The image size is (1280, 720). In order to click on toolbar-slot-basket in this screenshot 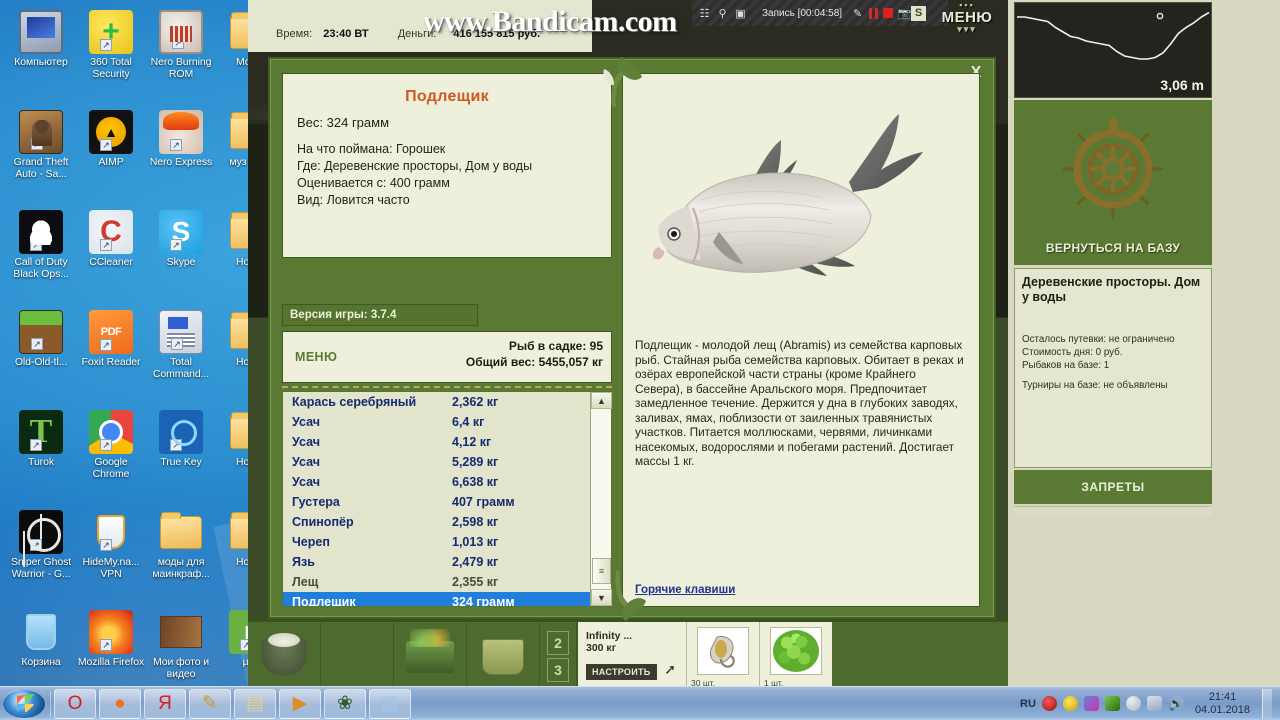, I will do `click(430, 657)`.